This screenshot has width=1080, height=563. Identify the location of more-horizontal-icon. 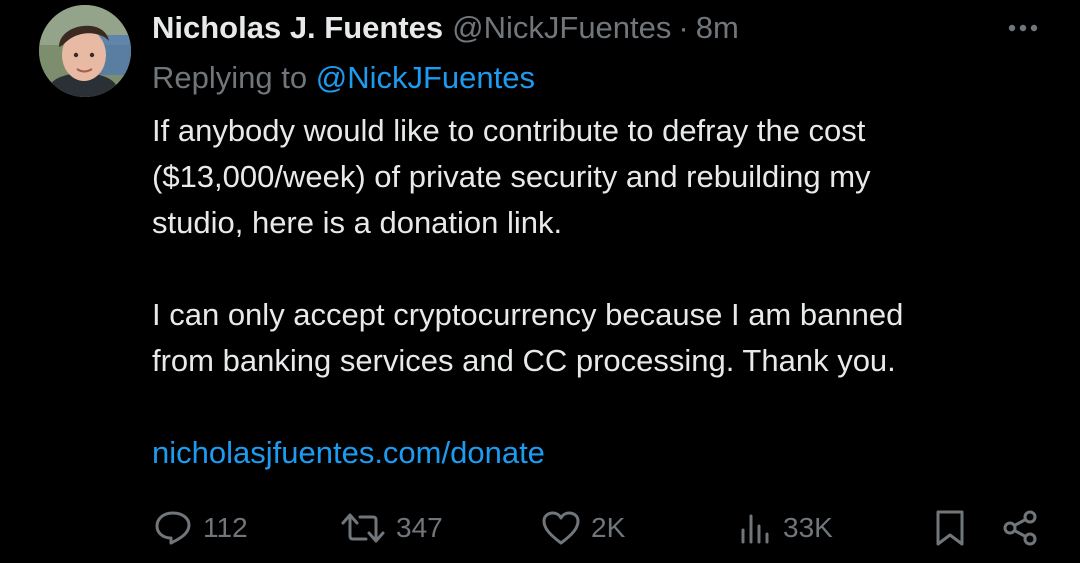
(1023, 28).